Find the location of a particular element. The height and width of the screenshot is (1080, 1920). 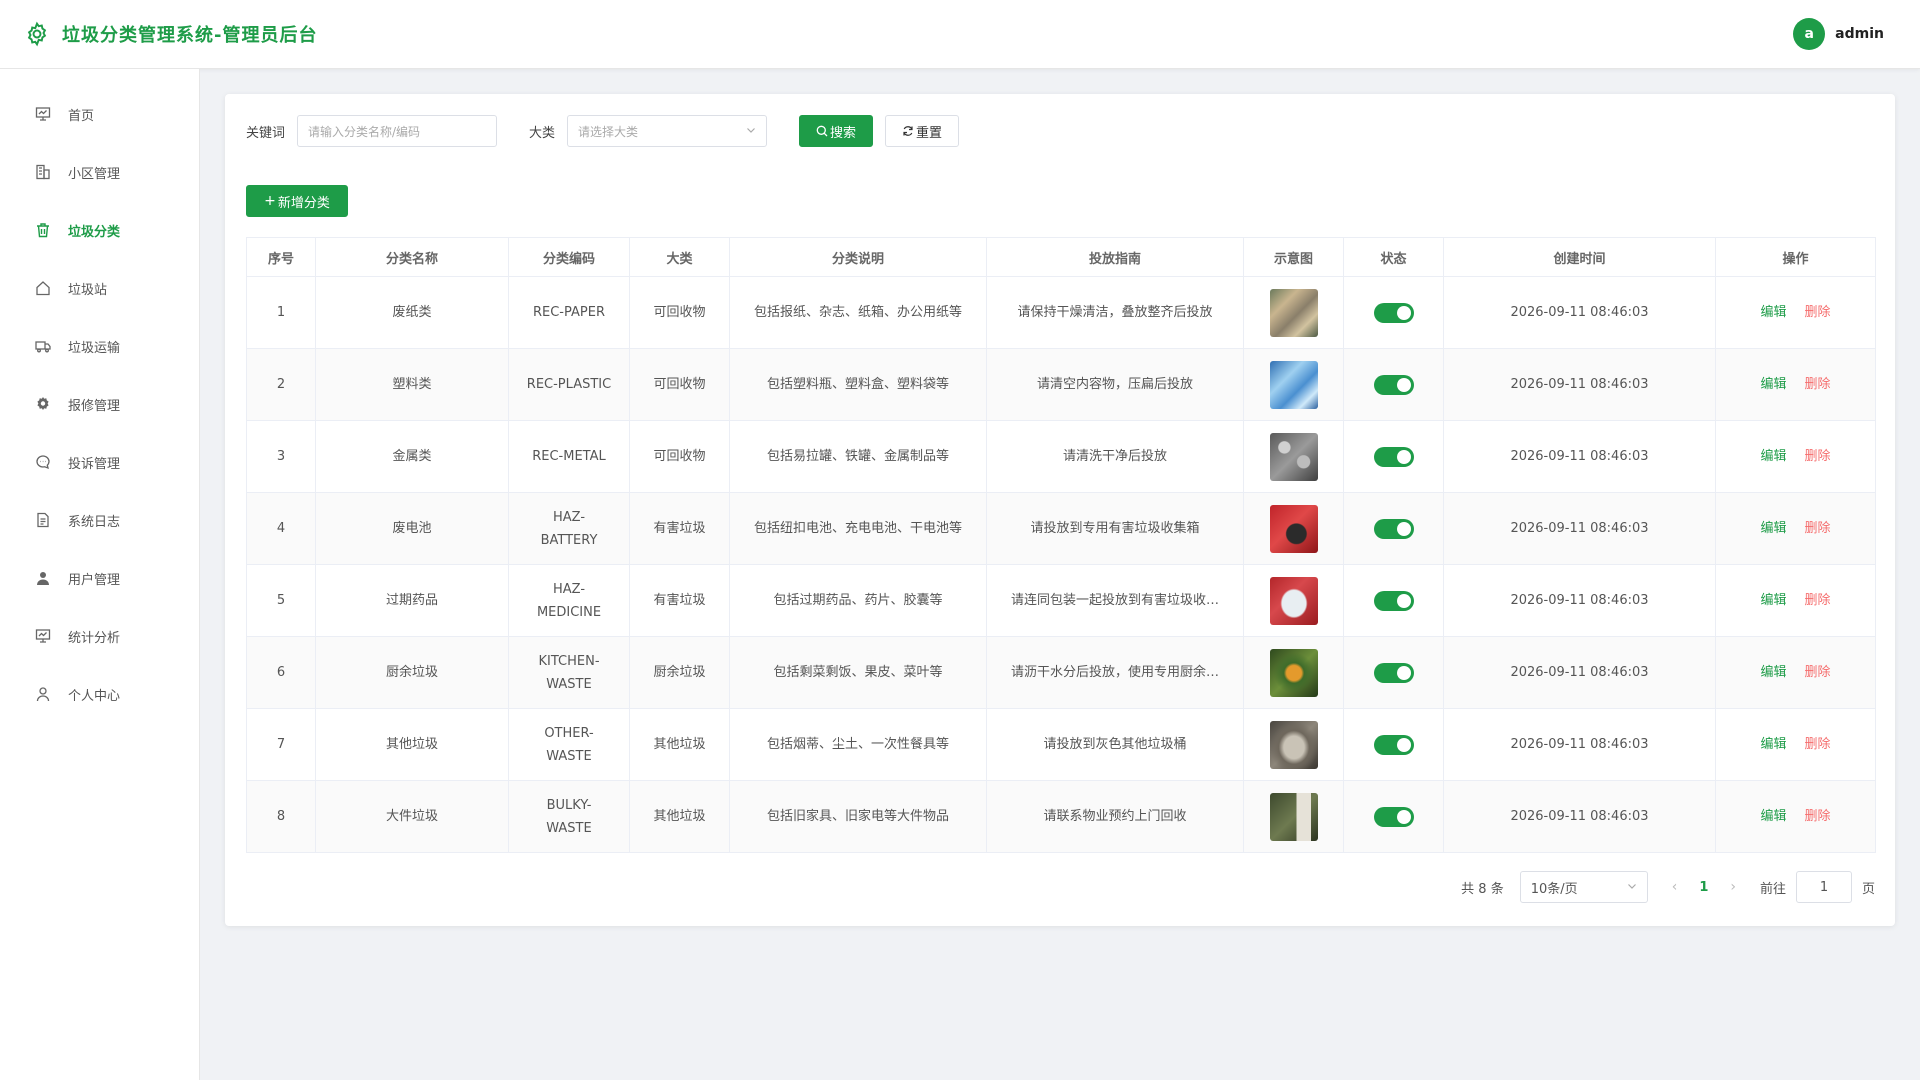

medicine-thumbnail is located at coordinates (1293, 600).